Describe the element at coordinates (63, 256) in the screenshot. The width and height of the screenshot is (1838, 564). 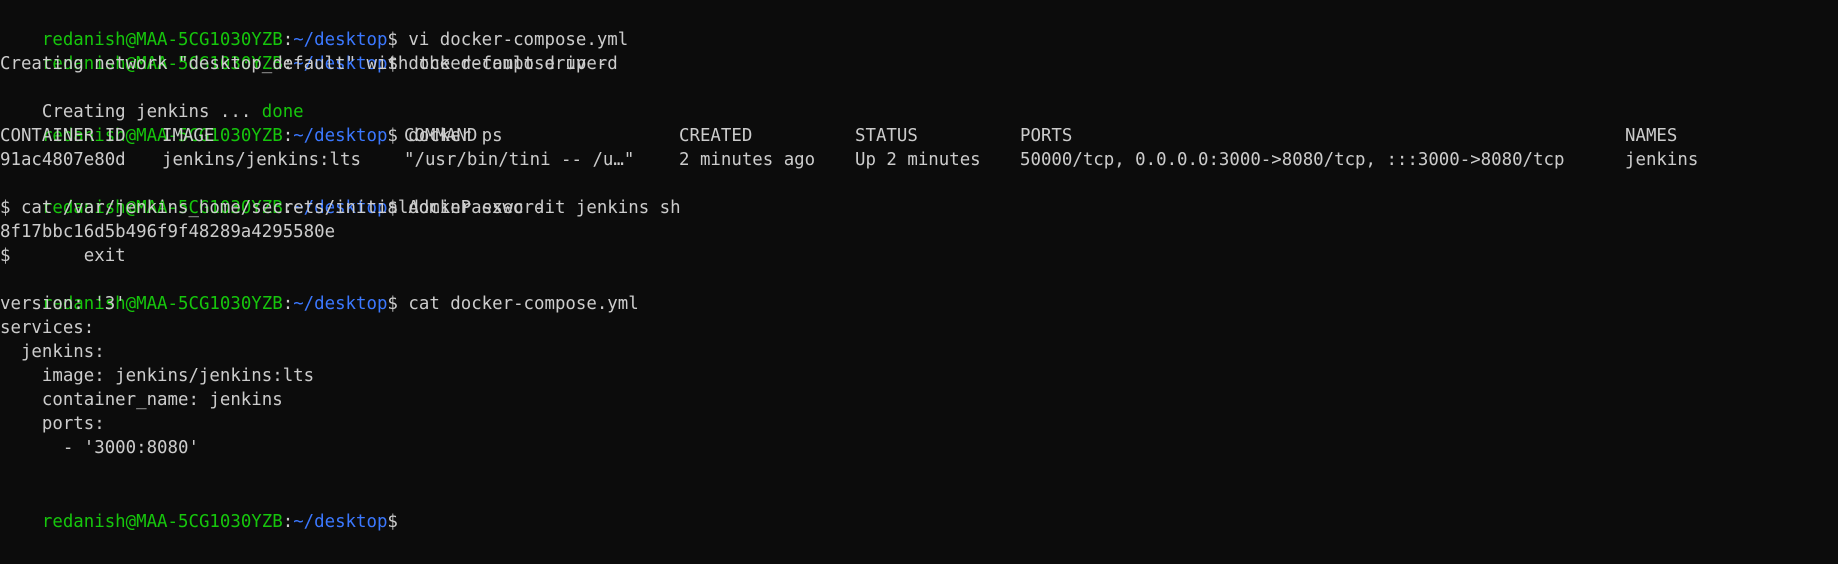
I see `shell-exit-command: $ exit` at that location.